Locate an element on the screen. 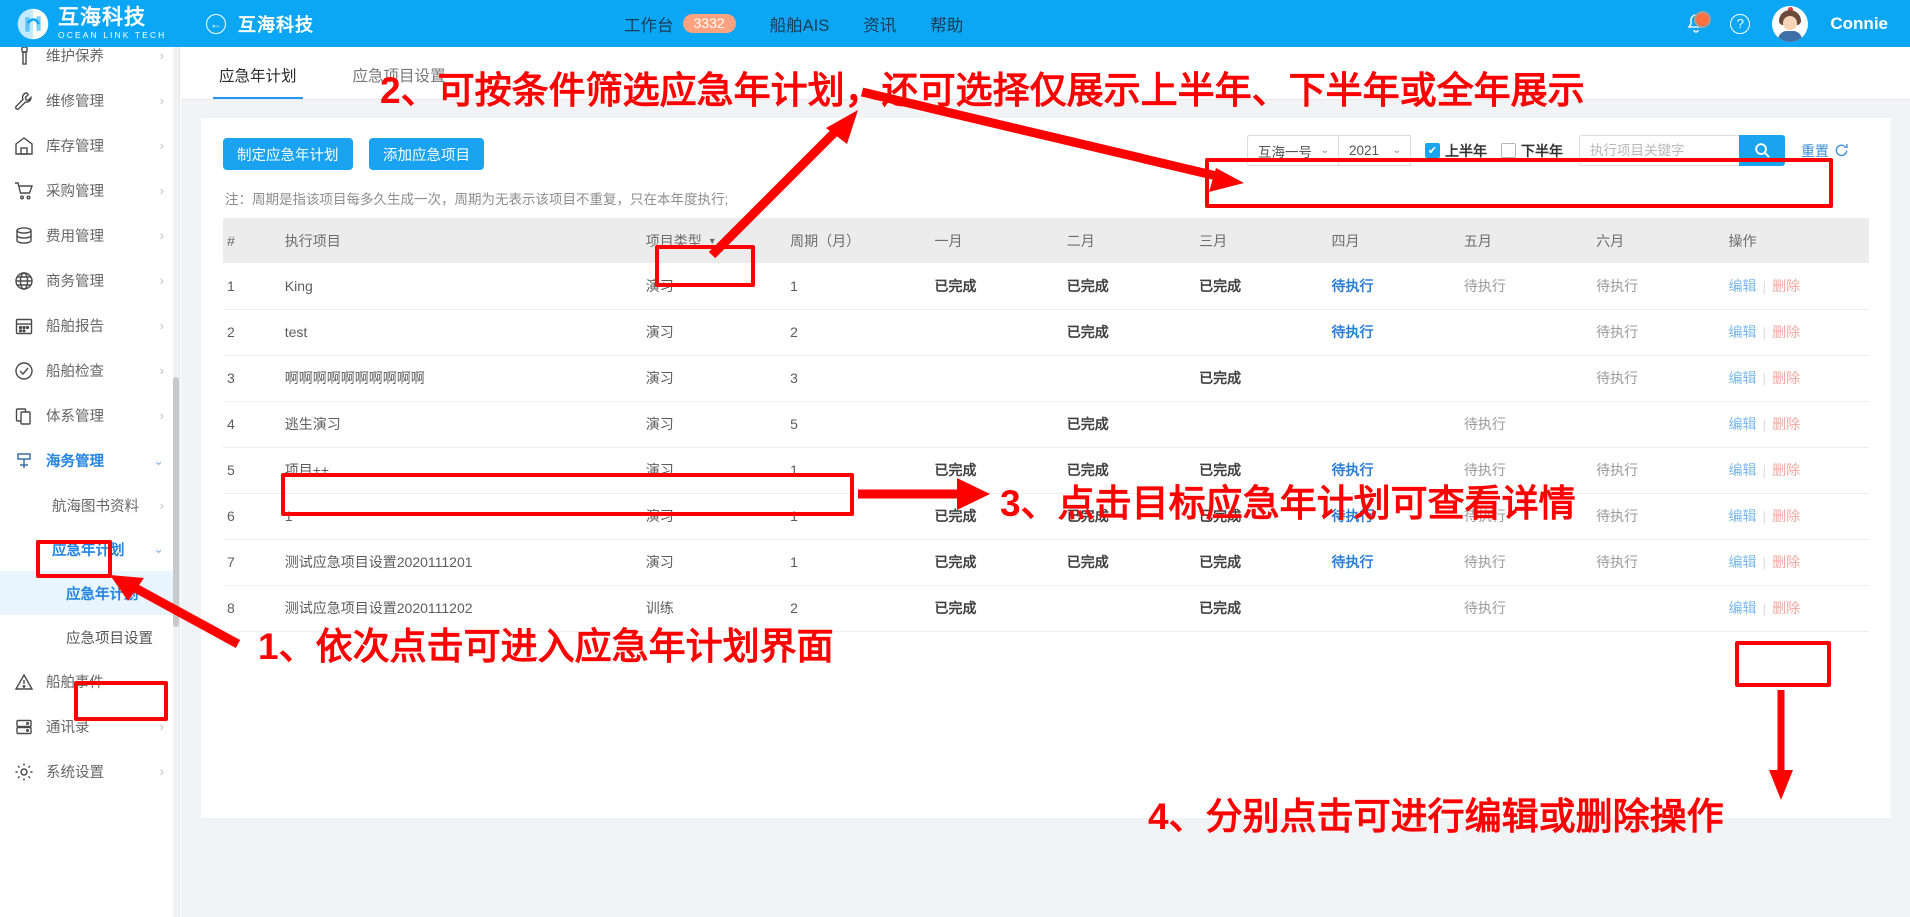  table-row: 4 逃生演习 演习 5 已完成 待执行 编辑 | 删除 is located at coordinates (1046, 424).